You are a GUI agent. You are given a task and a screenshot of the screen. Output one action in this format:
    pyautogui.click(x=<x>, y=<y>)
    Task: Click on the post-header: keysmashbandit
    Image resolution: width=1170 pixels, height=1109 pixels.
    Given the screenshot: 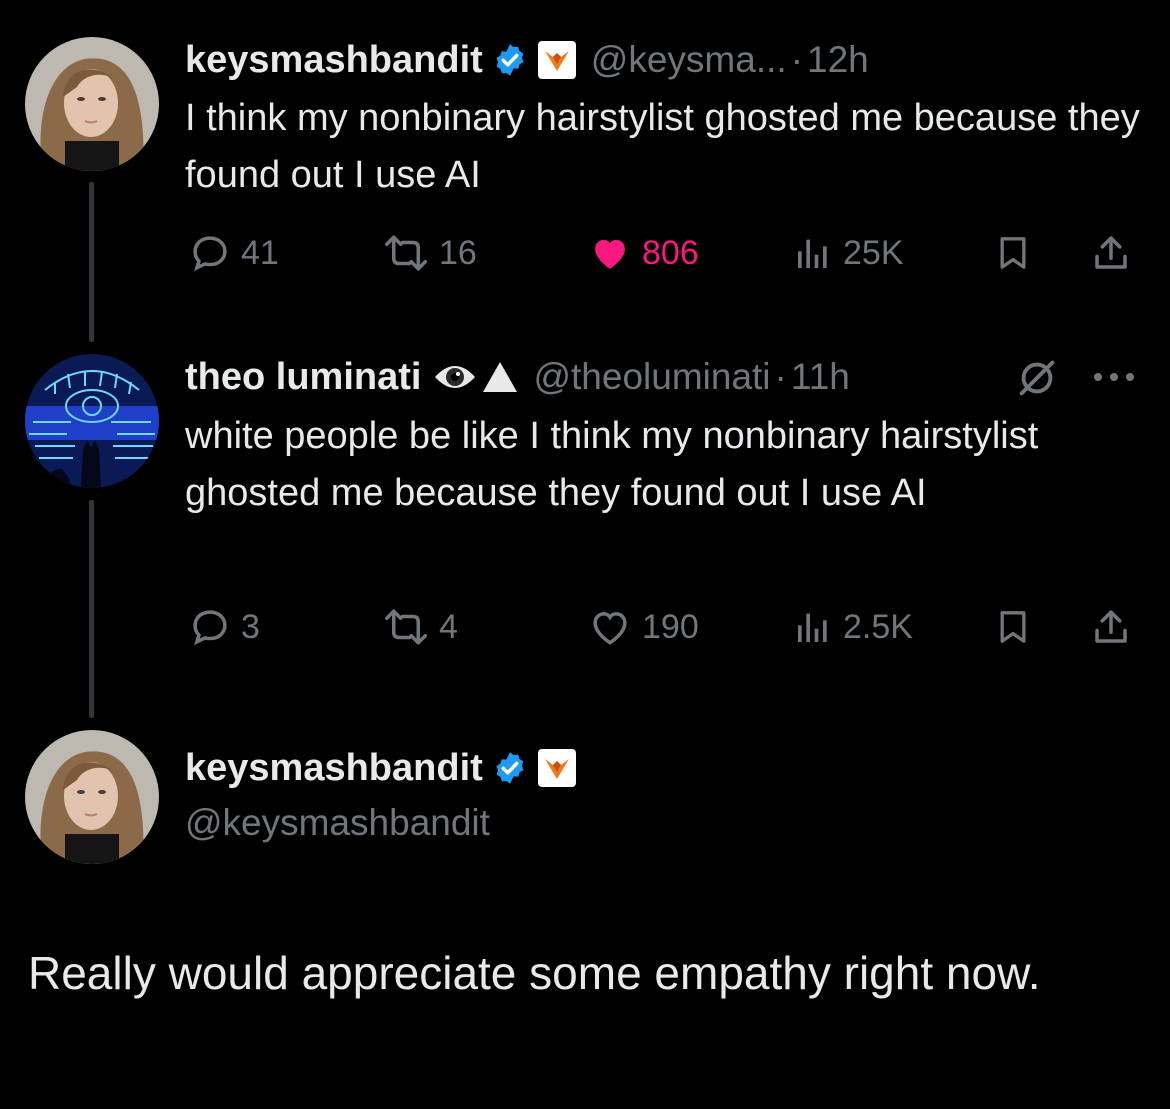 What is the action you would take?
    pyautogui.click(x=381, y=768)
    